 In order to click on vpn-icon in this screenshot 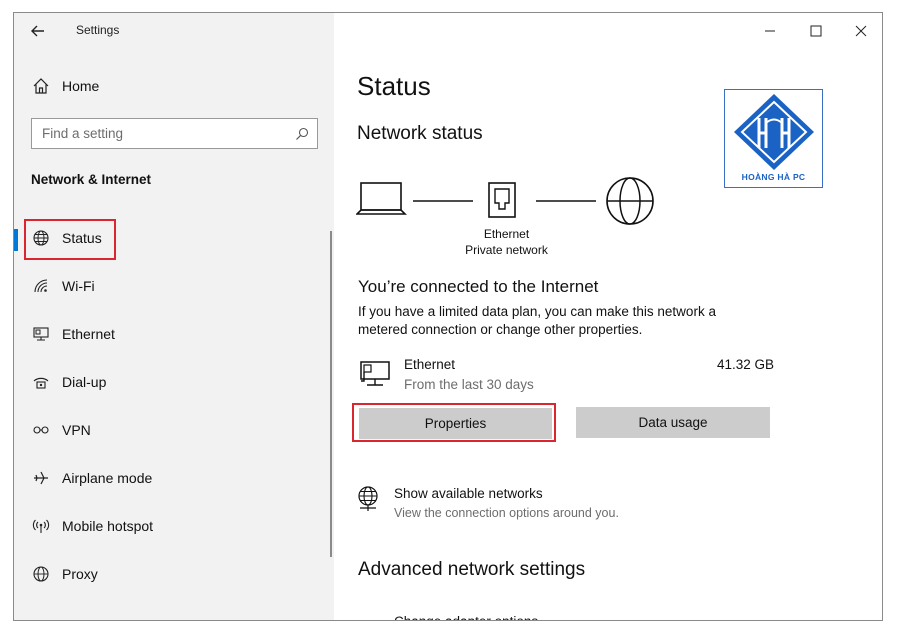, I will do `click(41, 430)`.